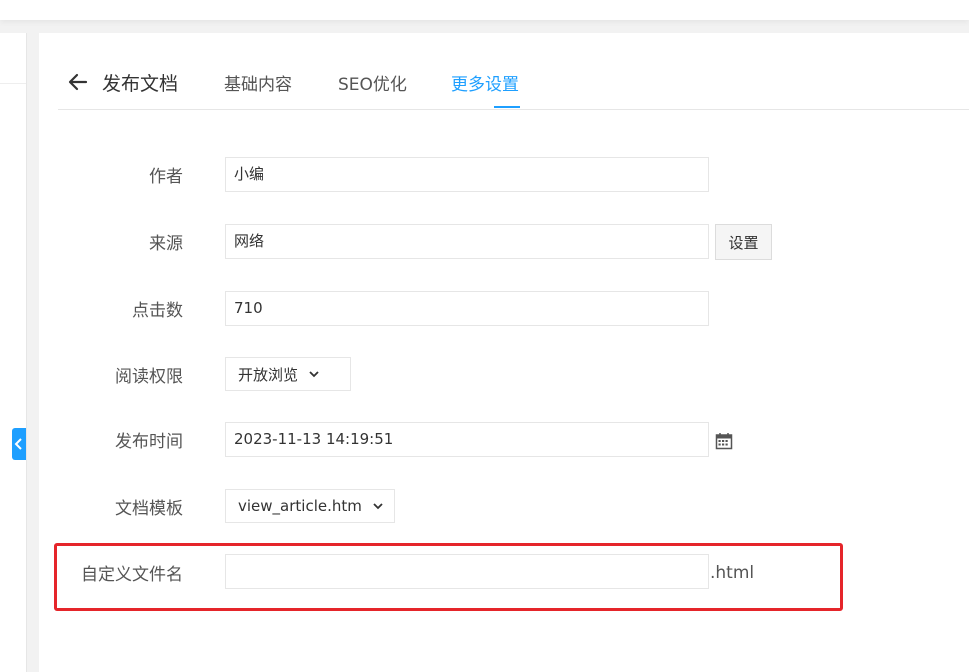 Image resolution: width=969 pixels, height=672 pixels. What do you see at coordinates (724, 441) in the screenshot?
I see `calendar-icon` at bounding box center [724, 441].